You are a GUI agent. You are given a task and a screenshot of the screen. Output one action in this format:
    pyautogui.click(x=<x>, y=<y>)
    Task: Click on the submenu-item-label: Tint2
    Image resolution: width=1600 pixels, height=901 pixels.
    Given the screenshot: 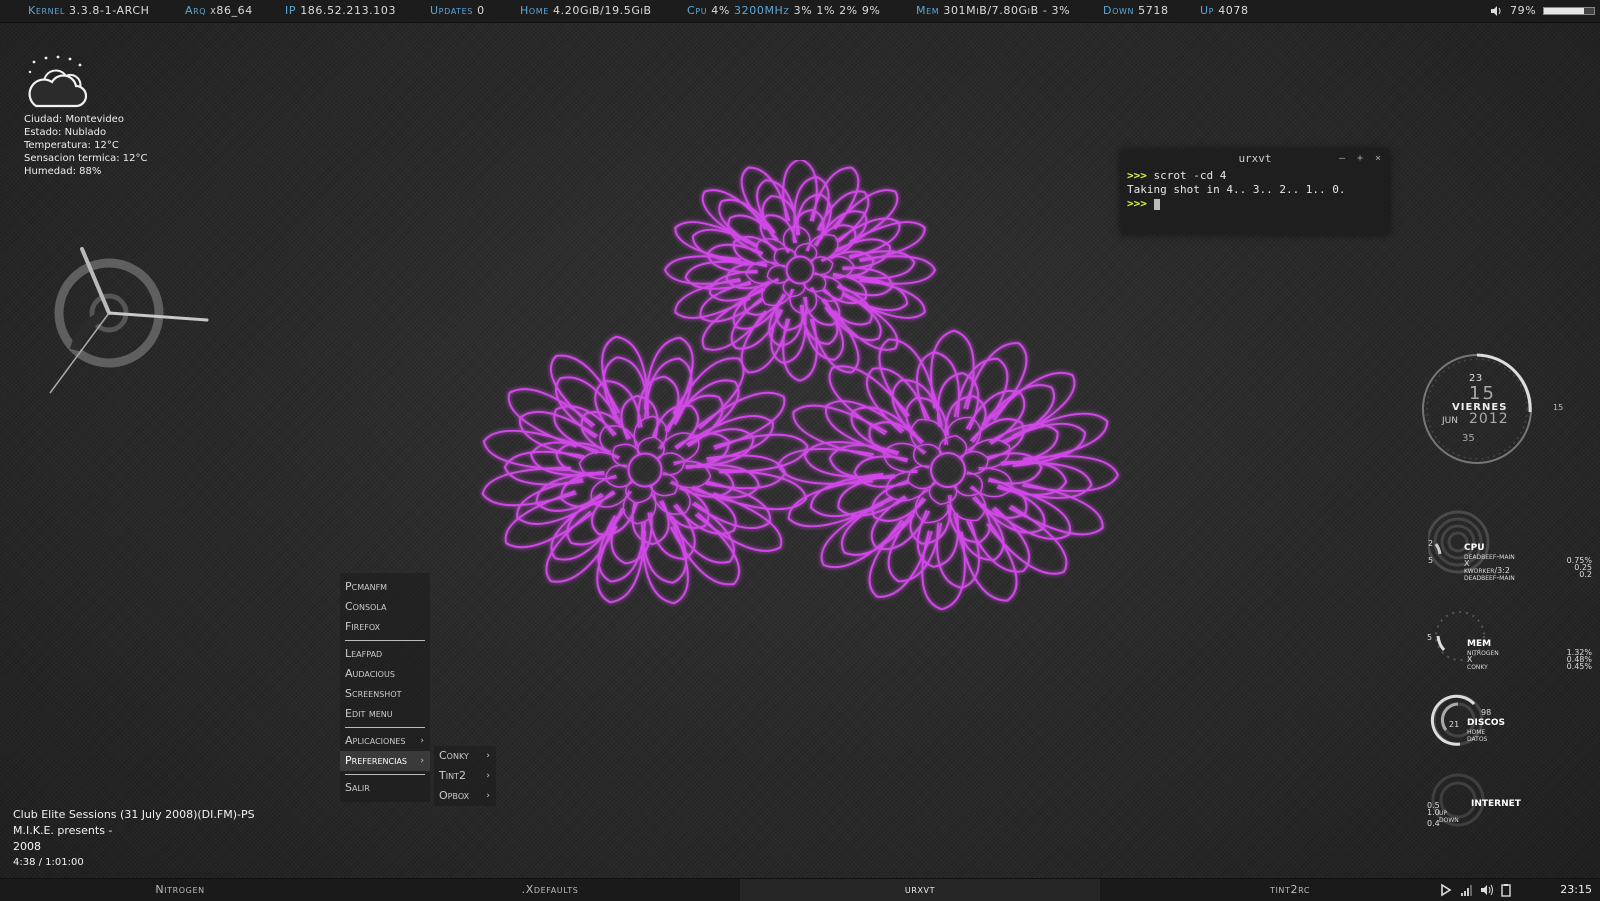 What is the action you would take?
    pyautogui.click(x=452, y=775)
    